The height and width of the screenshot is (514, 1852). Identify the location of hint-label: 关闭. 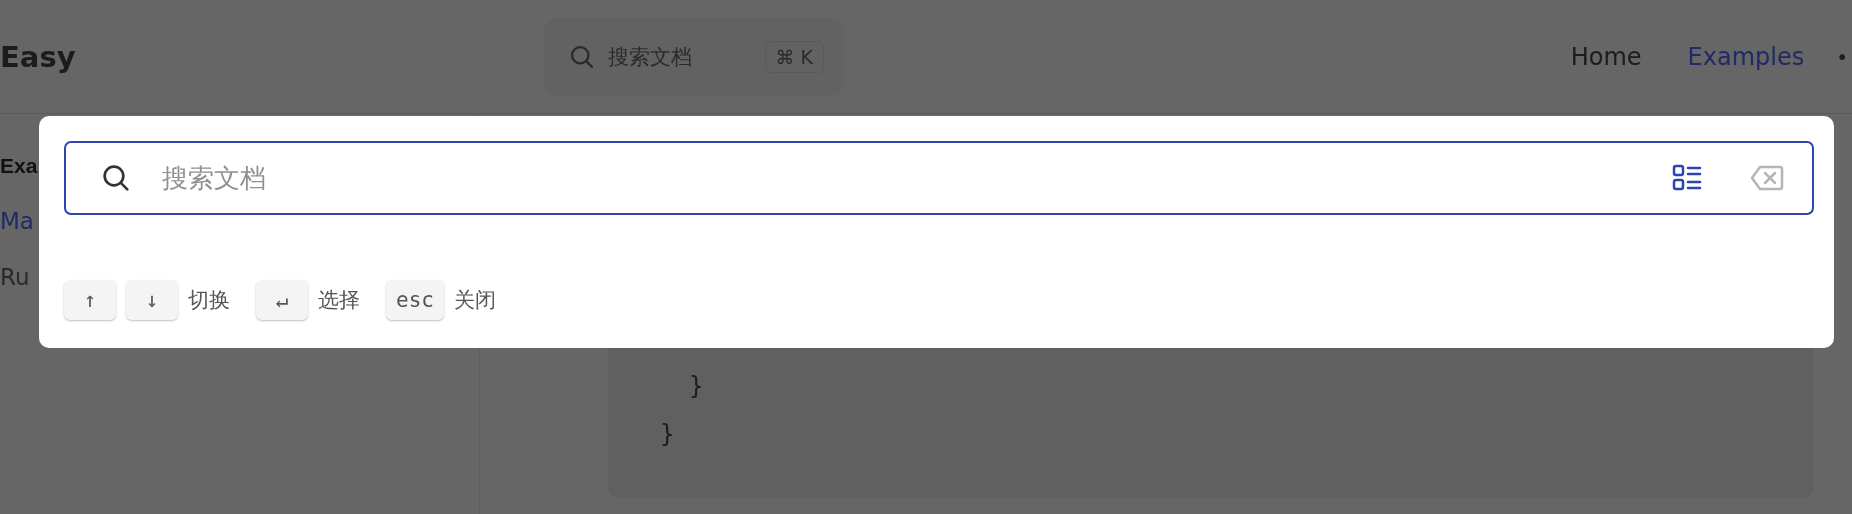
(474, 300).